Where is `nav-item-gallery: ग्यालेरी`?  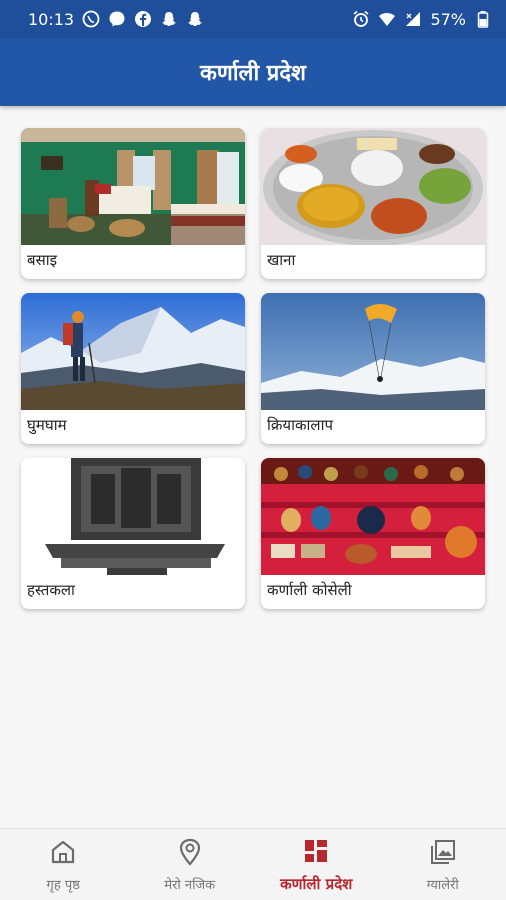 nav-item-gallery: ग्यालेरी is located at coordinates (443, 864).